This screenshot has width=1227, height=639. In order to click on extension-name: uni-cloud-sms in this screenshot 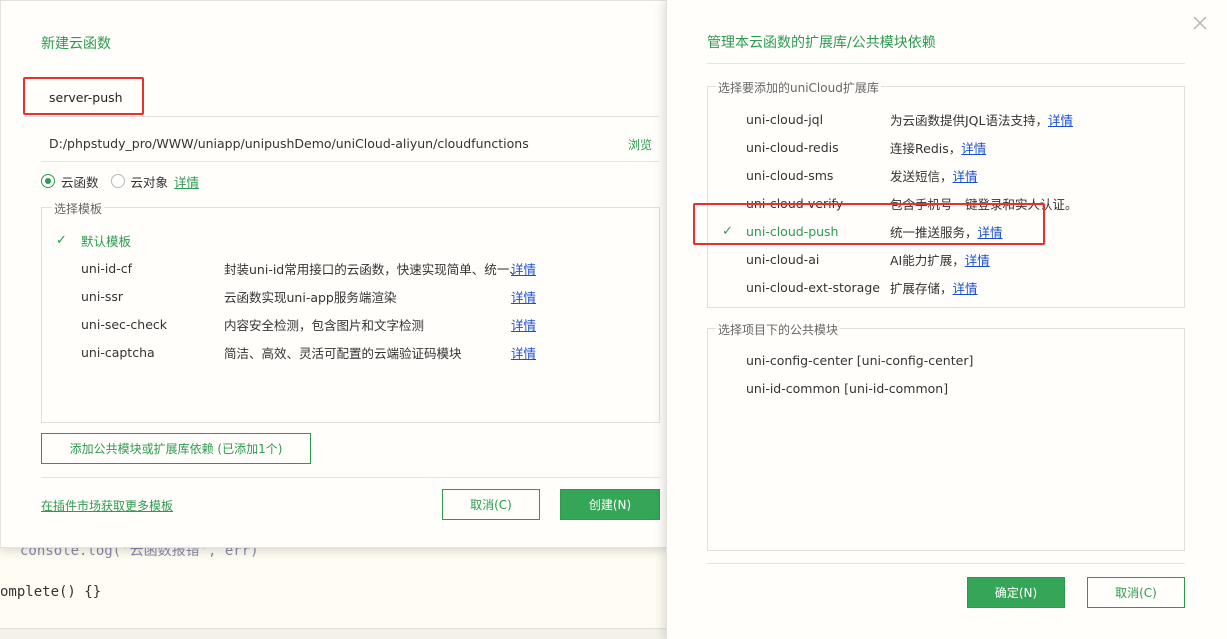, I will do `click(790, 175)`.